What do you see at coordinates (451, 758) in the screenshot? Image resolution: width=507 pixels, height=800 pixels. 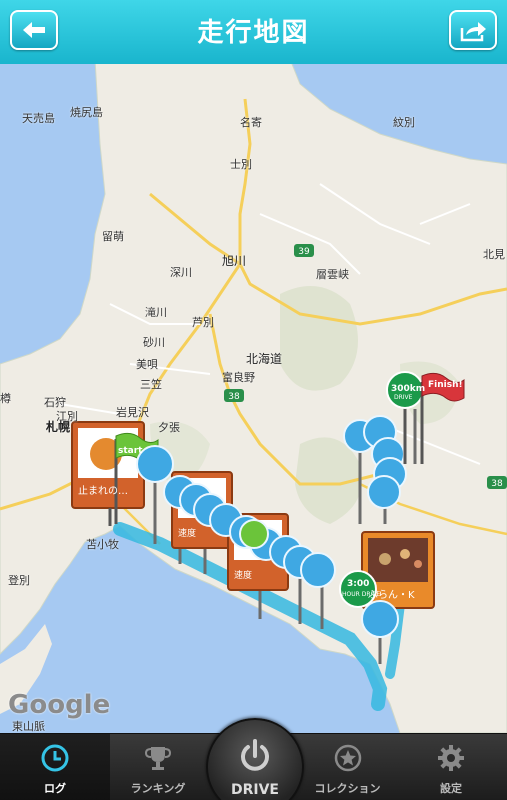 I see `gear-icon` at bounding box center [451, 758].